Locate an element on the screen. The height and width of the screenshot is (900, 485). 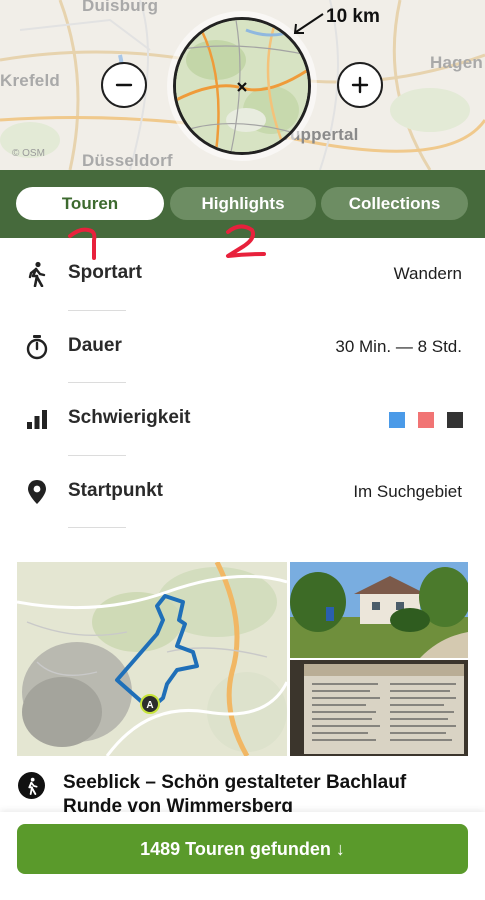
map-attribution: © OSM is located at coordinates (28, 153).